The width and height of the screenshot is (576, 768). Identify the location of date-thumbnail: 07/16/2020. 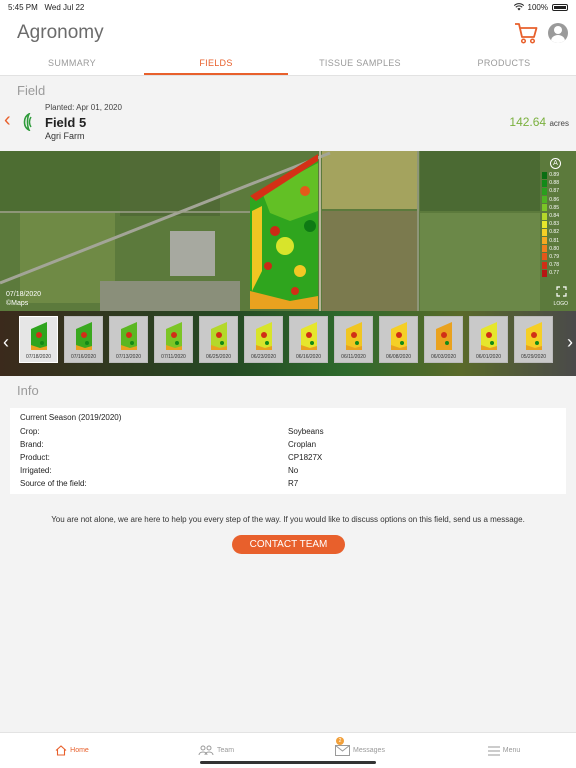
(83, 339).